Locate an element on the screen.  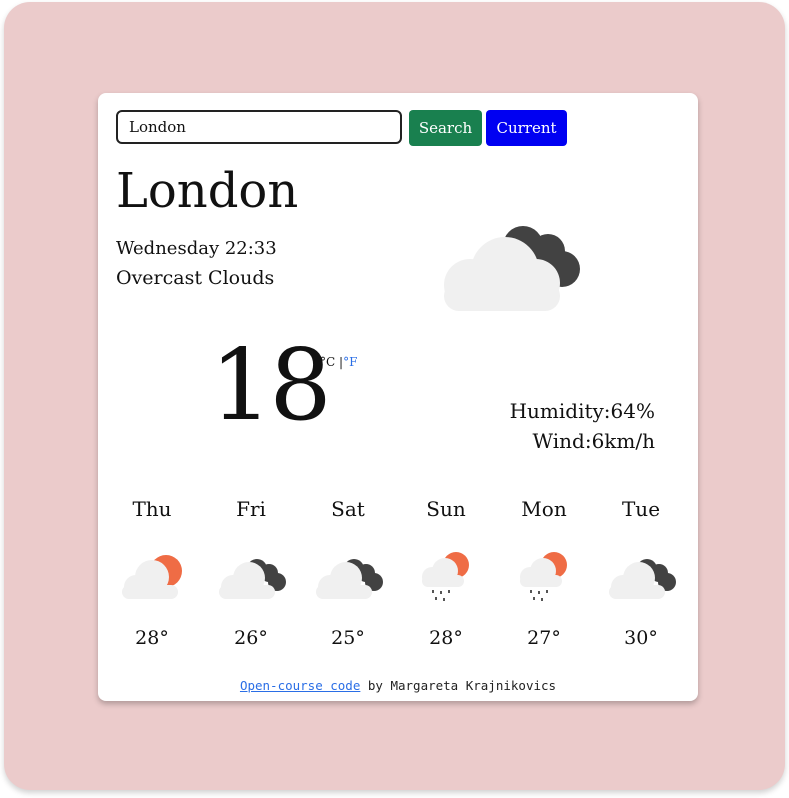
unit-toggle: °C |°F is located at coordinates (338, 362).